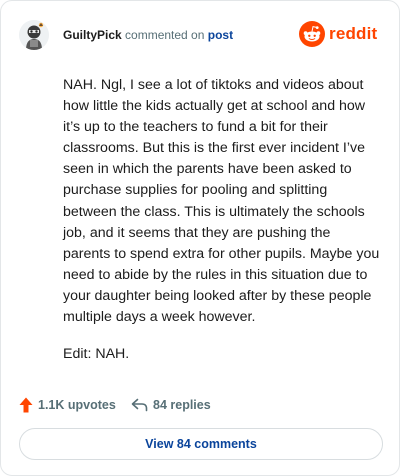 The image size is (400, 476). I want to click on view-comments-button: View 84 comments, so click(201, 444).